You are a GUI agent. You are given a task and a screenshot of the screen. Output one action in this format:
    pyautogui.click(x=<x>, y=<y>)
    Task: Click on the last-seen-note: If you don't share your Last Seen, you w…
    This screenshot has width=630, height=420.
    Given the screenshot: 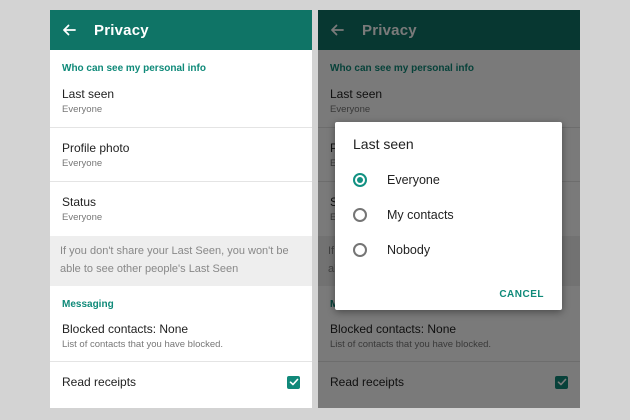 What is the action you would take?
    pyautogui.click(x=181, y=261)
    